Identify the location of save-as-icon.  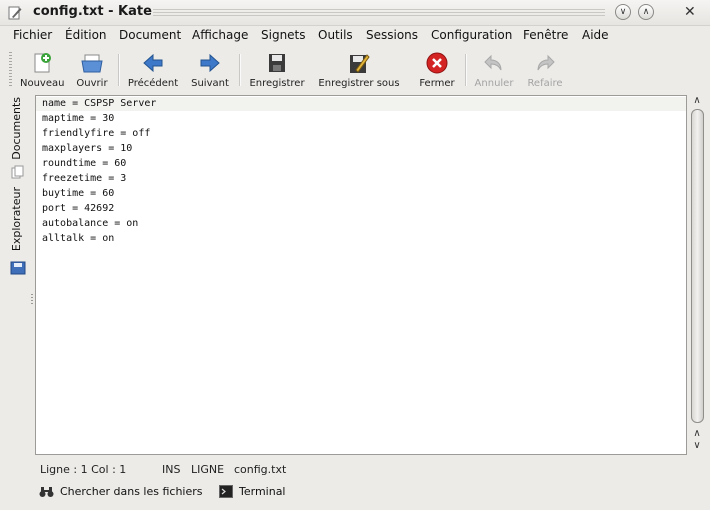
(360, 63).